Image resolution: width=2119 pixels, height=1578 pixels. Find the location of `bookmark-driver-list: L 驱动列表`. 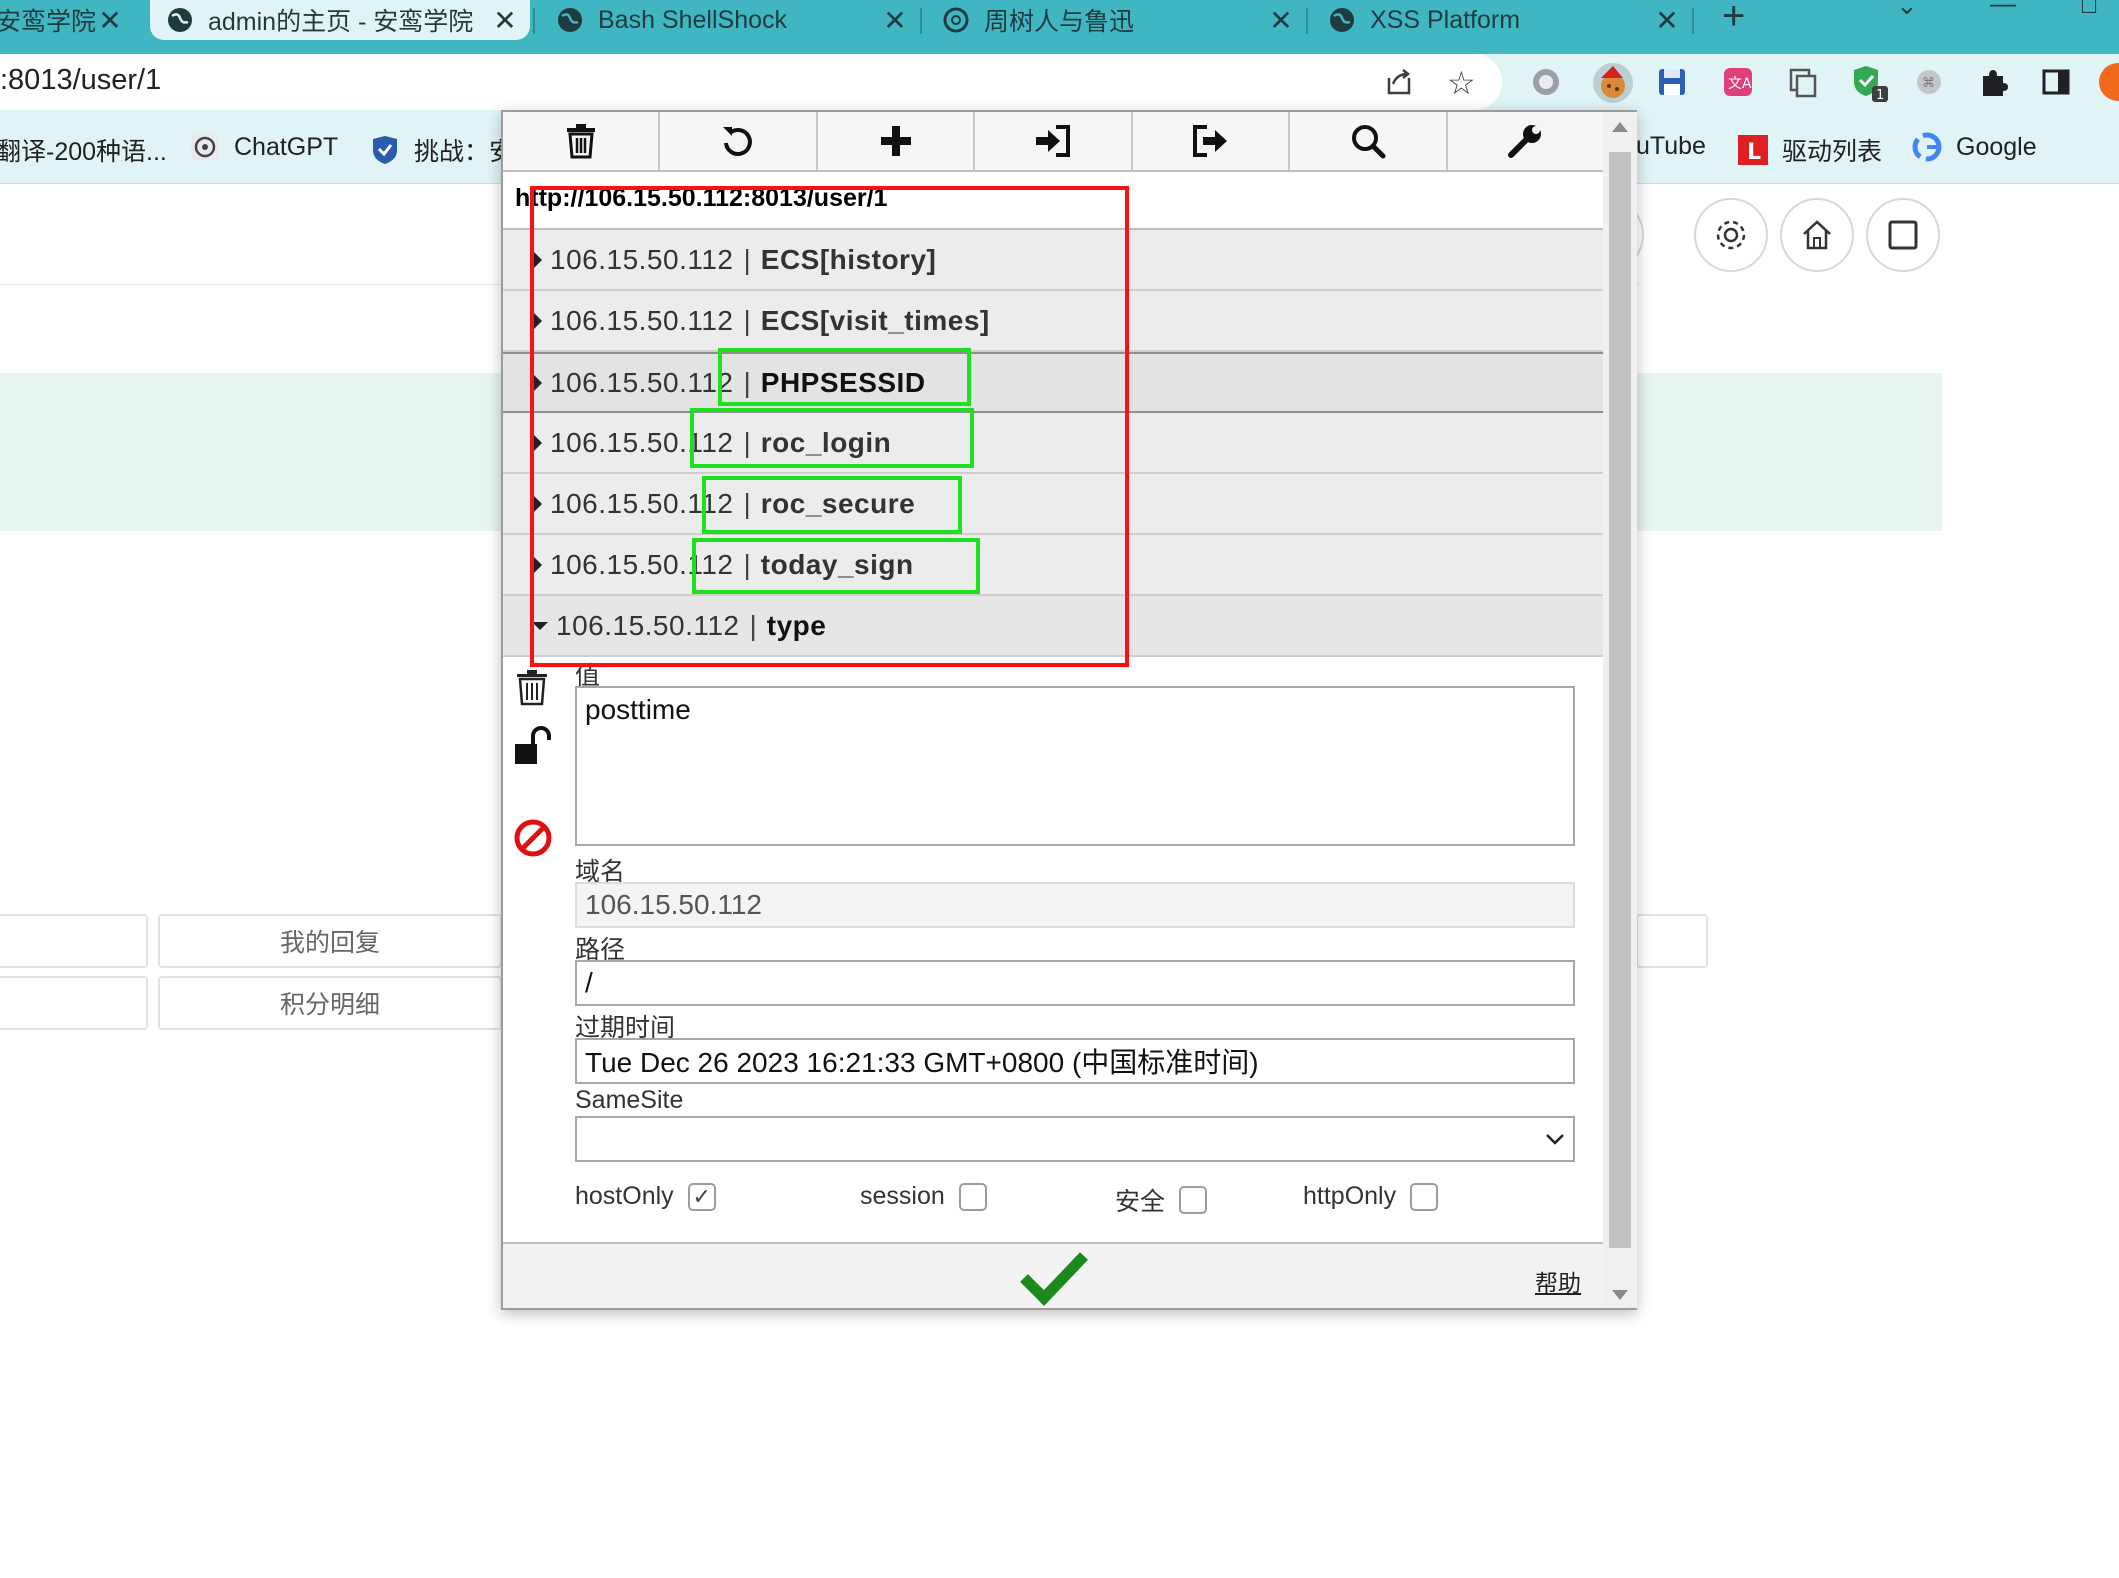

bookmark-driver-list: L 驱动列表 is located at coordinates (1810, 150).